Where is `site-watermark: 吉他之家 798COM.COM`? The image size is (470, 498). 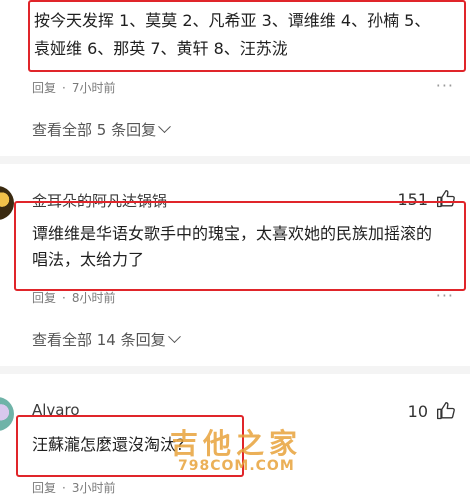
site-watermark: 吉他之家 798COM.COM is located at coordinates (236, 448).